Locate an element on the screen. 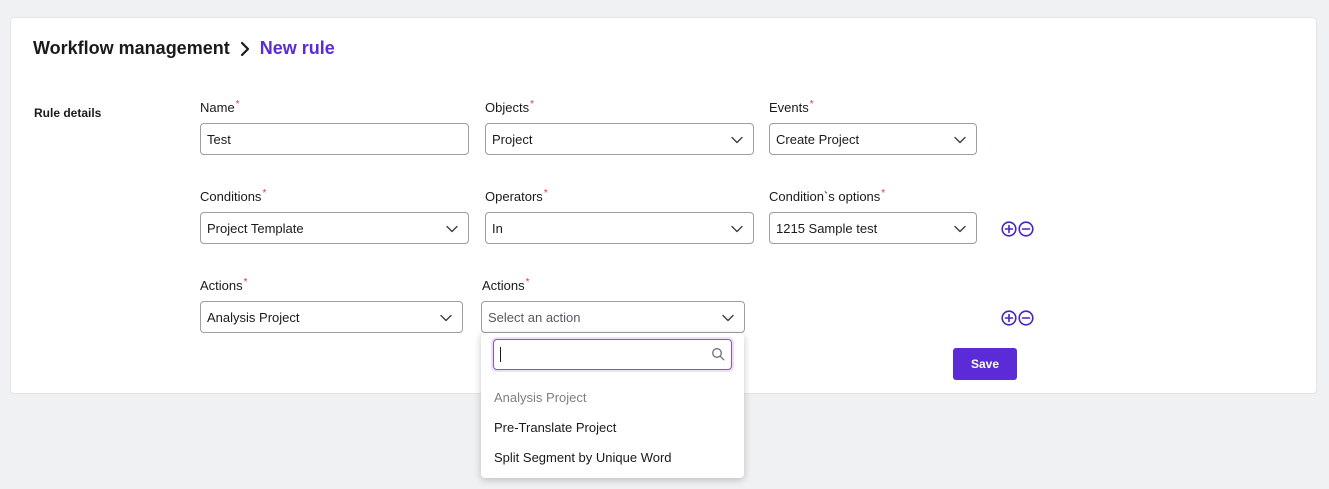  events-label-text: Events is located at coordinates (789, 107).